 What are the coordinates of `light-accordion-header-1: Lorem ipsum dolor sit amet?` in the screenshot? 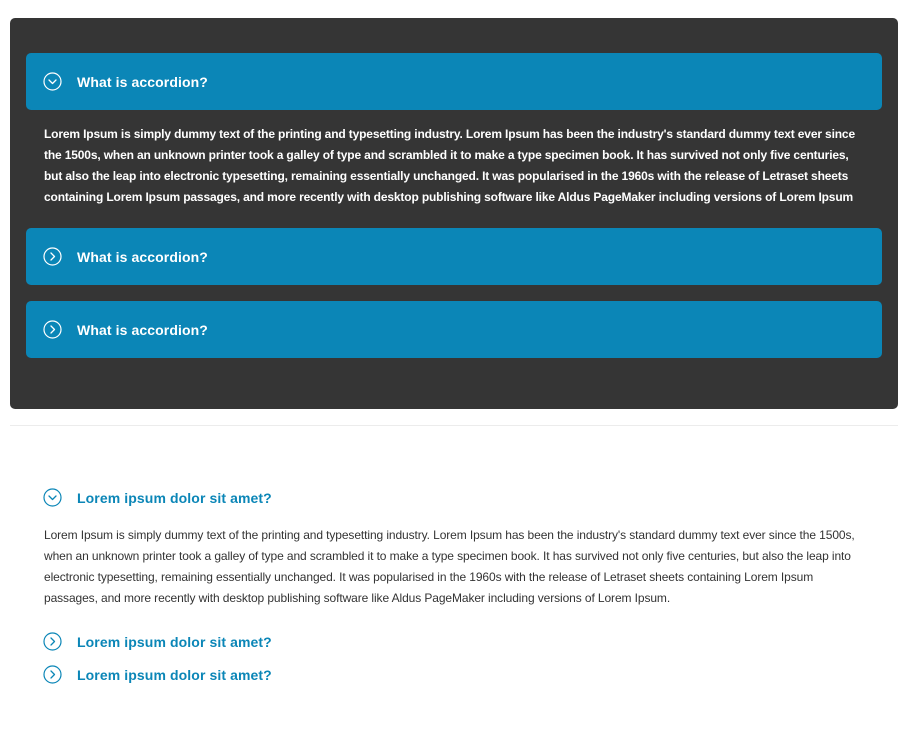 It's located at (157, 497).